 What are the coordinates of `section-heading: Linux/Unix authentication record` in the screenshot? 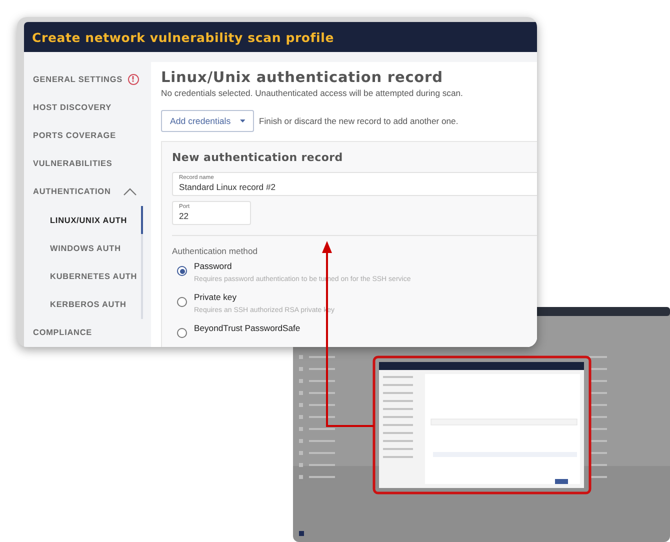 It's located at (302, 78).